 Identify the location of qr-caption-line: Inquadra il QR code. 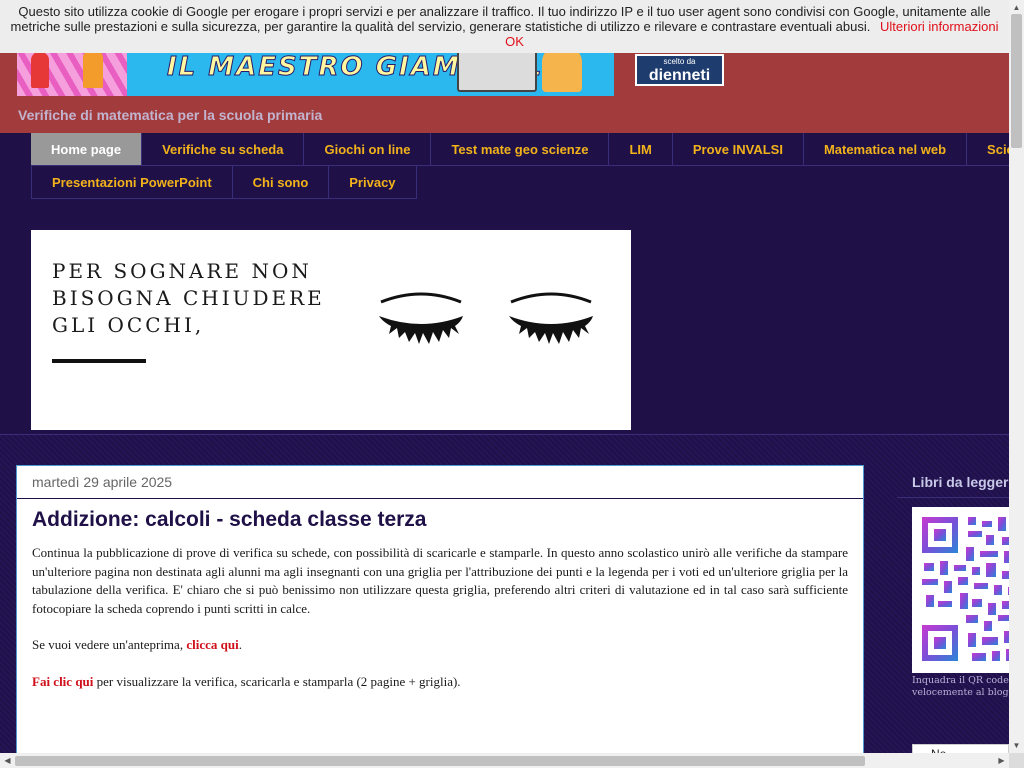
(960, 680).